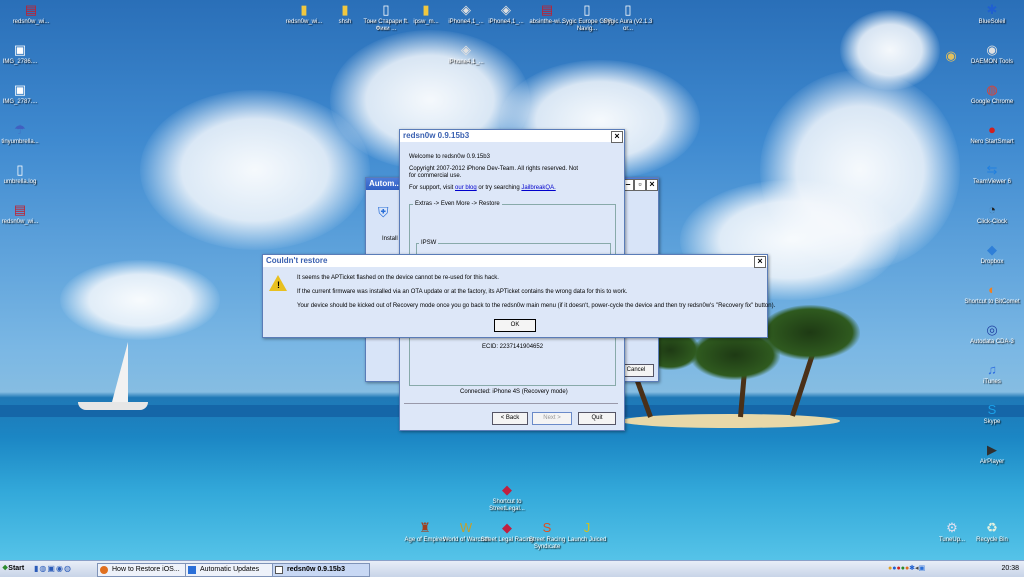 The width and height of the screenshot is (1024, 577). I want to click on desktop-icon: S Skype, so click(992, 414).